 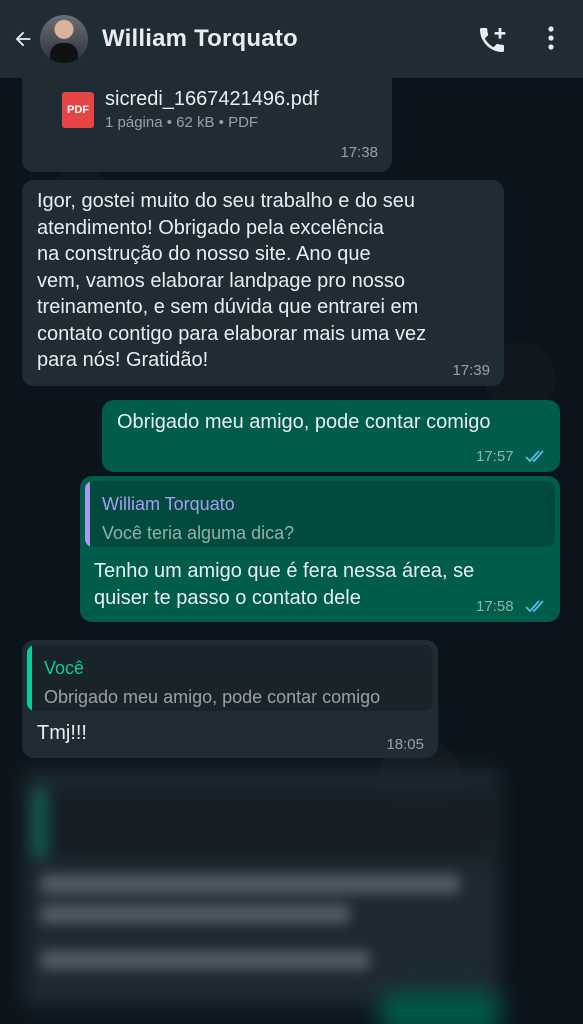 What do you see at coordinates (320, 514) in the screenshot?
I see `quoted-message: William Torquato Você teria alguma dica?` at bounding box center [320, 514].